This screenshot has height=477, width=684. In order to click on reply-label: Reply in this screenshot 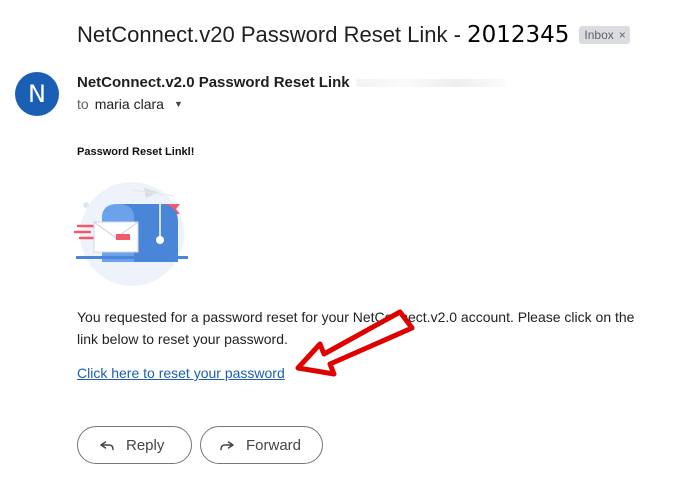, I will do `click(145, 445)`.